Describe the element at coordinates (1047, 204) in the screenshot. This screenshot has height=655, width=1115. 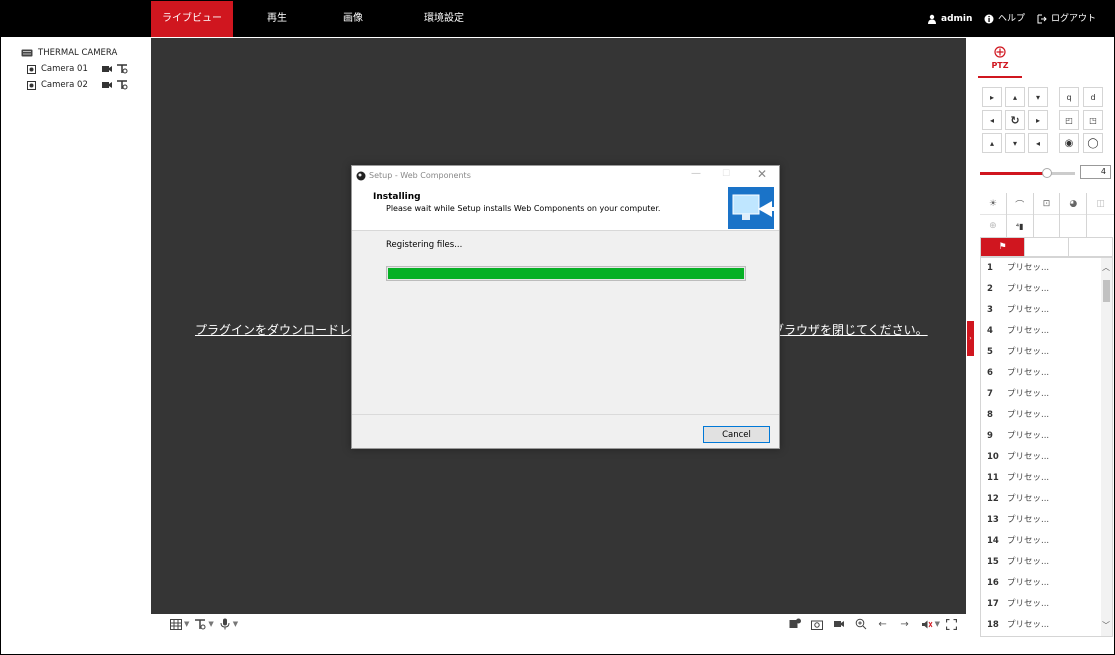
I see `aux-focus-icon: ⊡` at that location.